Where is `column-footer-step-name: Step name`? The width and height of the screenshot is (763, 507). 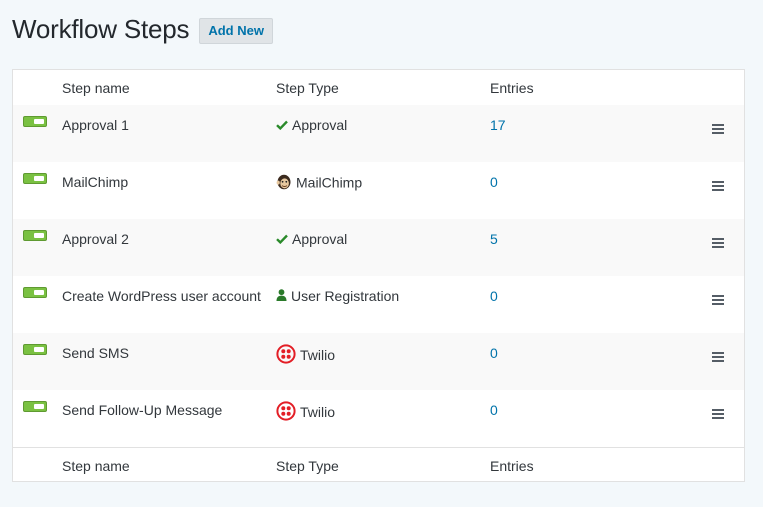 column-footer-step-name: Step name is located at coordinates (96, 466).